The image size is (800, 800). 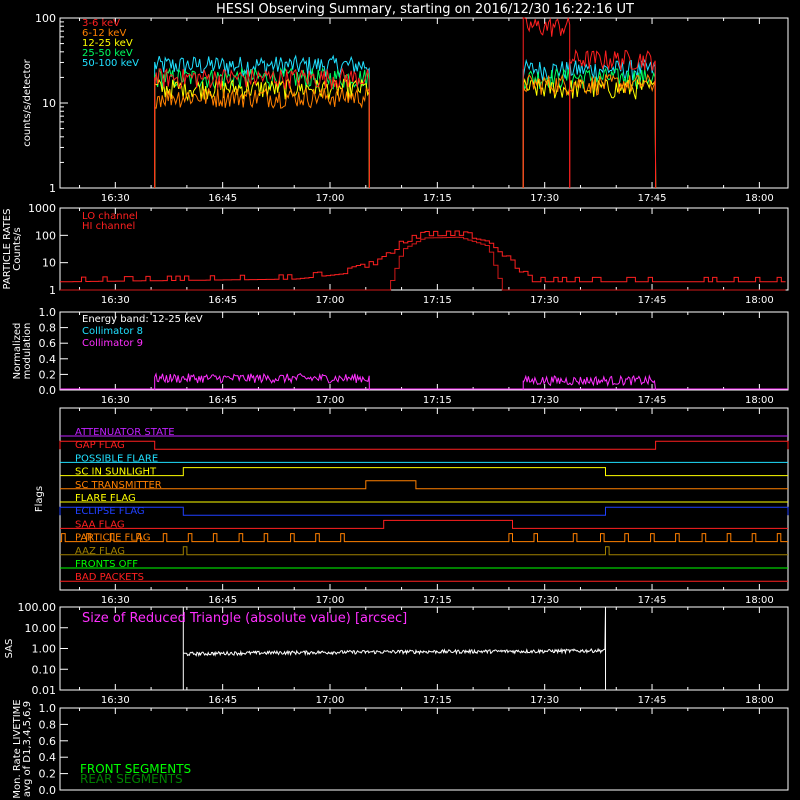 What do you see at coordinates (44, 649) in the screenshot?
I see `y-tick-label: 1.00` at bounding box center [44, 649].